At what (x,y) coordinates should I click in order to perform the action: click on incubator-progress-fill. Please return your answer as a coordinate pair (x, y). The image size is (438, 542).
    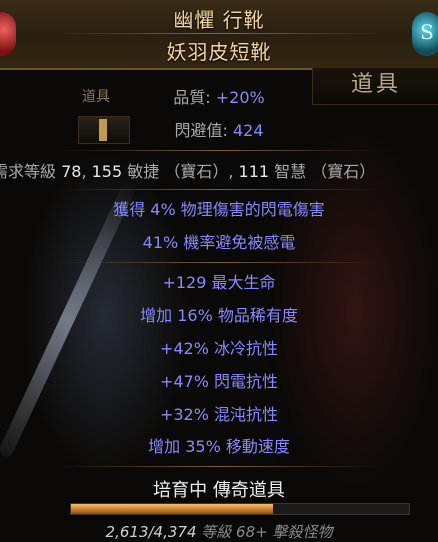
    Looking at the image, I should click on (172, 509).